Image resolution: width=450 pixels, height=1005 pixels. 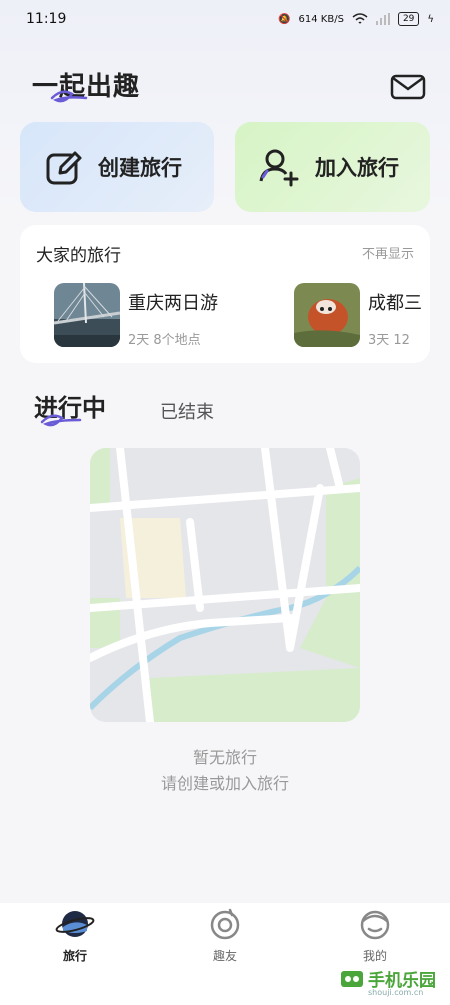 I want to click on empty-state-hint: 请创建或加入旅行, so click(x=224, y=783).